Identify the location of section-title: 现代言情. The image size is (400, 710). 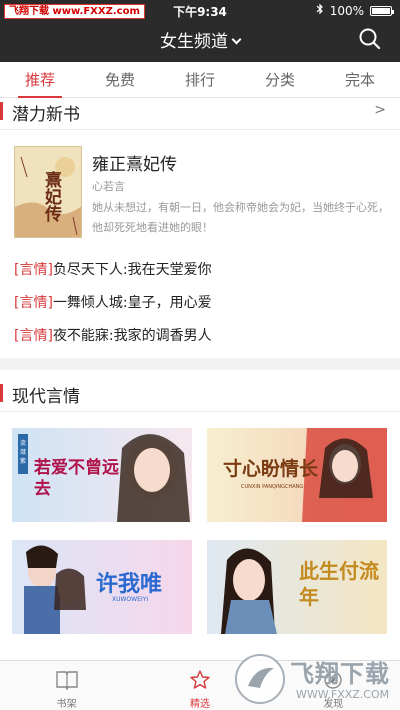
(46, 397).